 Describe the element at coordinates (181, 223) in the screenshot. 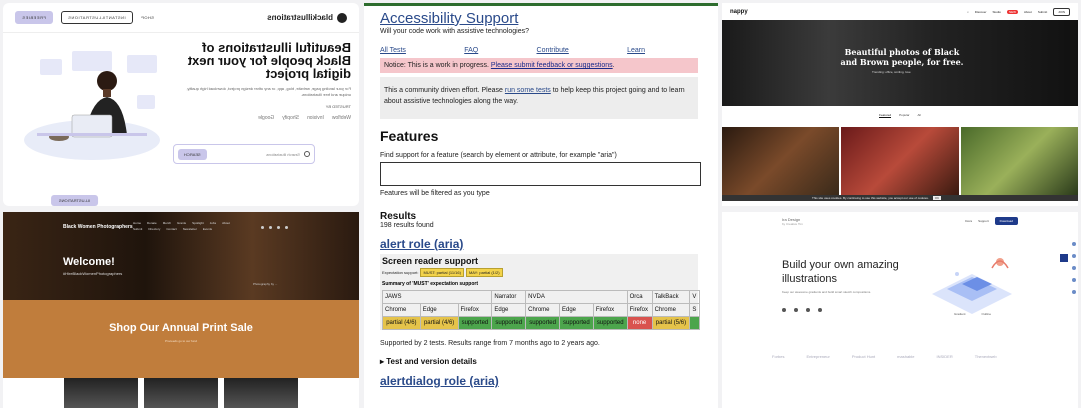

I see `menu-item: Grants` at that location.